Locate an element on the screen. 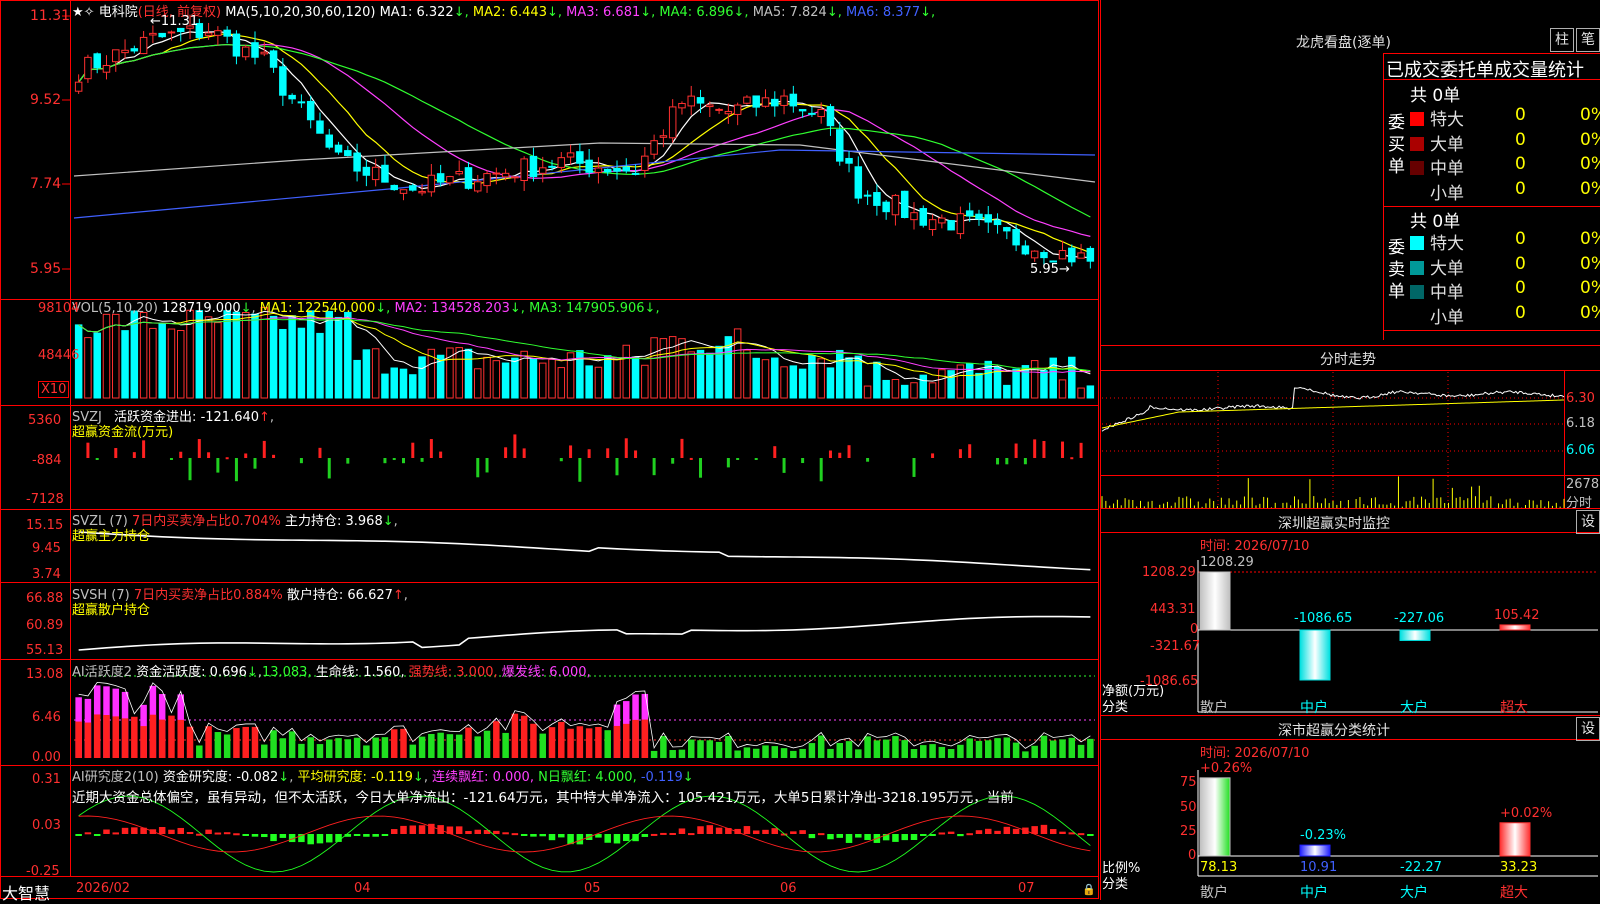 The height and width of the screenshot is (904, 1600). intraday-tick-2: 6.06 is located at coordinates (1580, 450).